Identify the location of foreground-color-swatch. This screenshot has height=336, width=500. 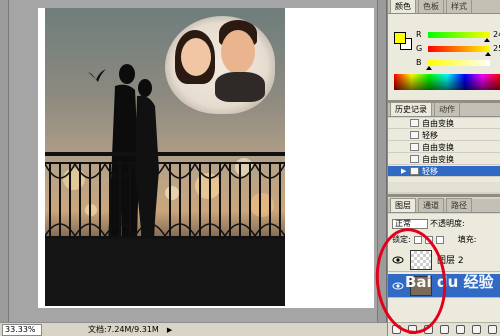
(400, 38).